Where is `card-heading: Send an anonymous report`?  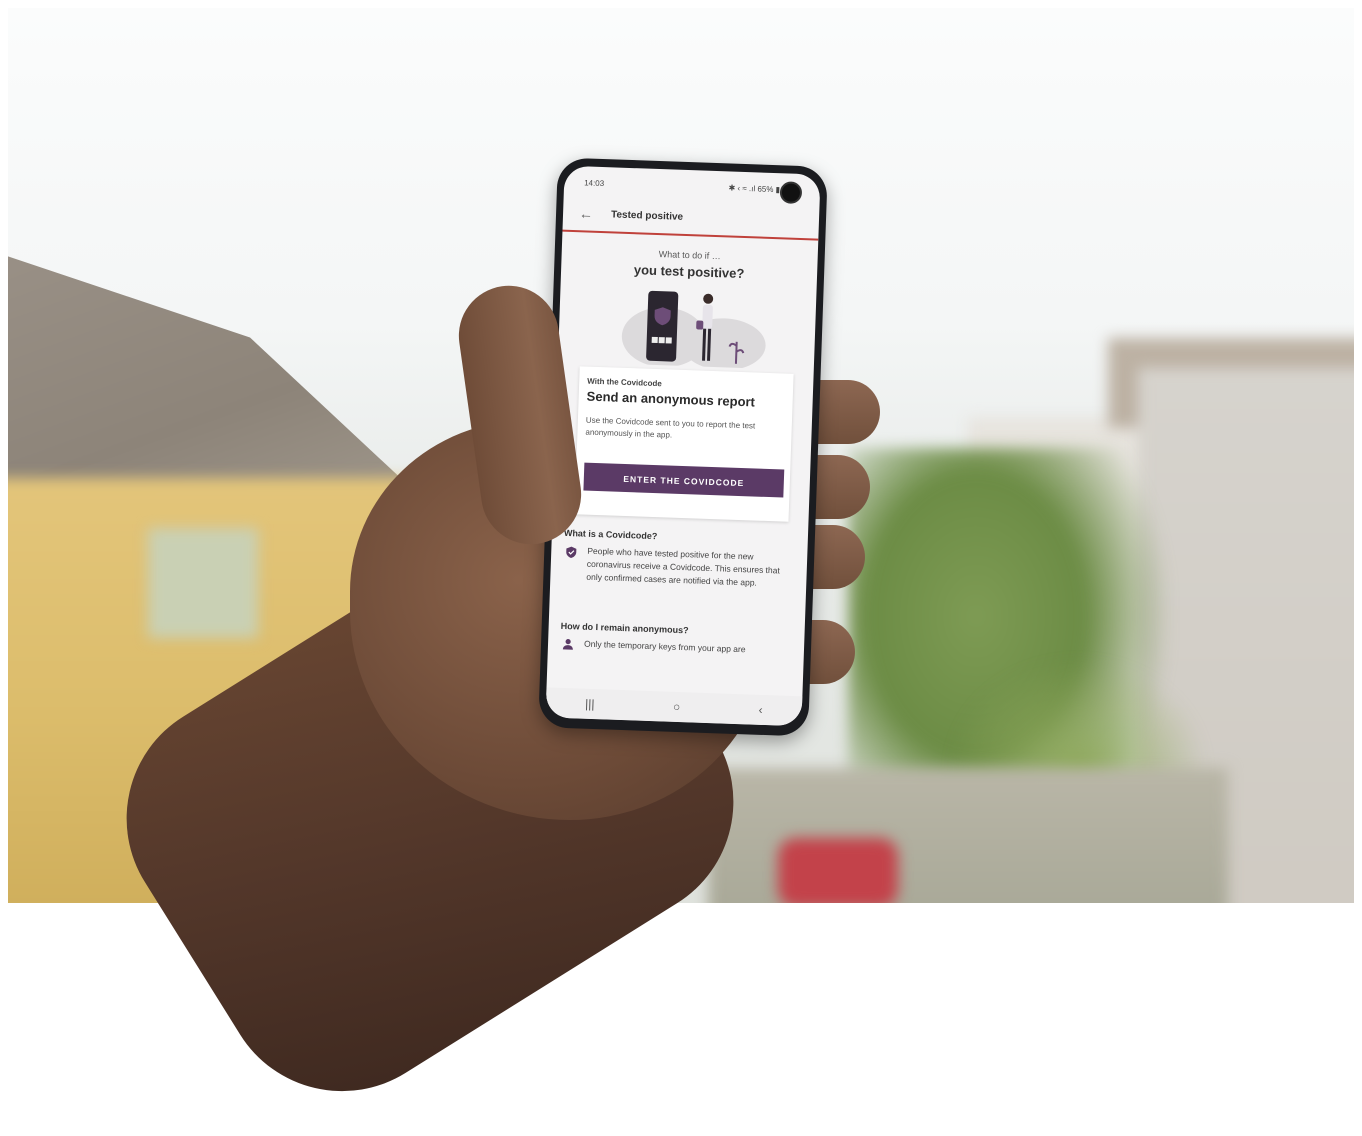 card-heading: Send an anonymous report is located at coordinates (671, 399).